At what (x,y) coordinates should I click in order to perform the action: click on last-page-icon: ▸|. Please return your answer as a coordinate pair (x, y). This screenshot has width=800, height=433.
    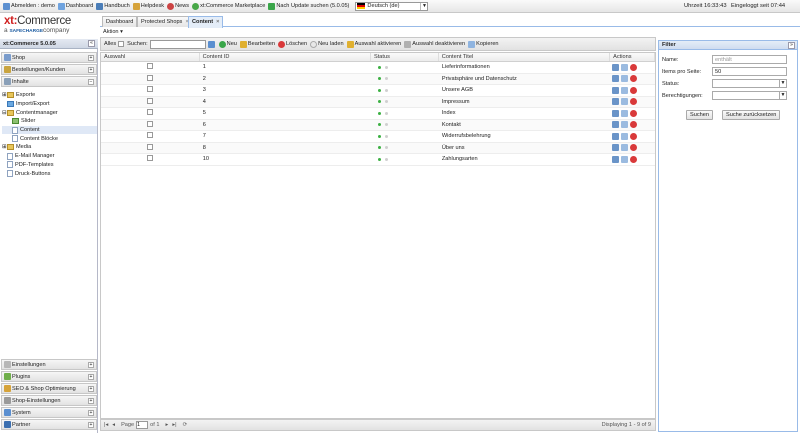
    Looking at the image, I should click on (174, 425).